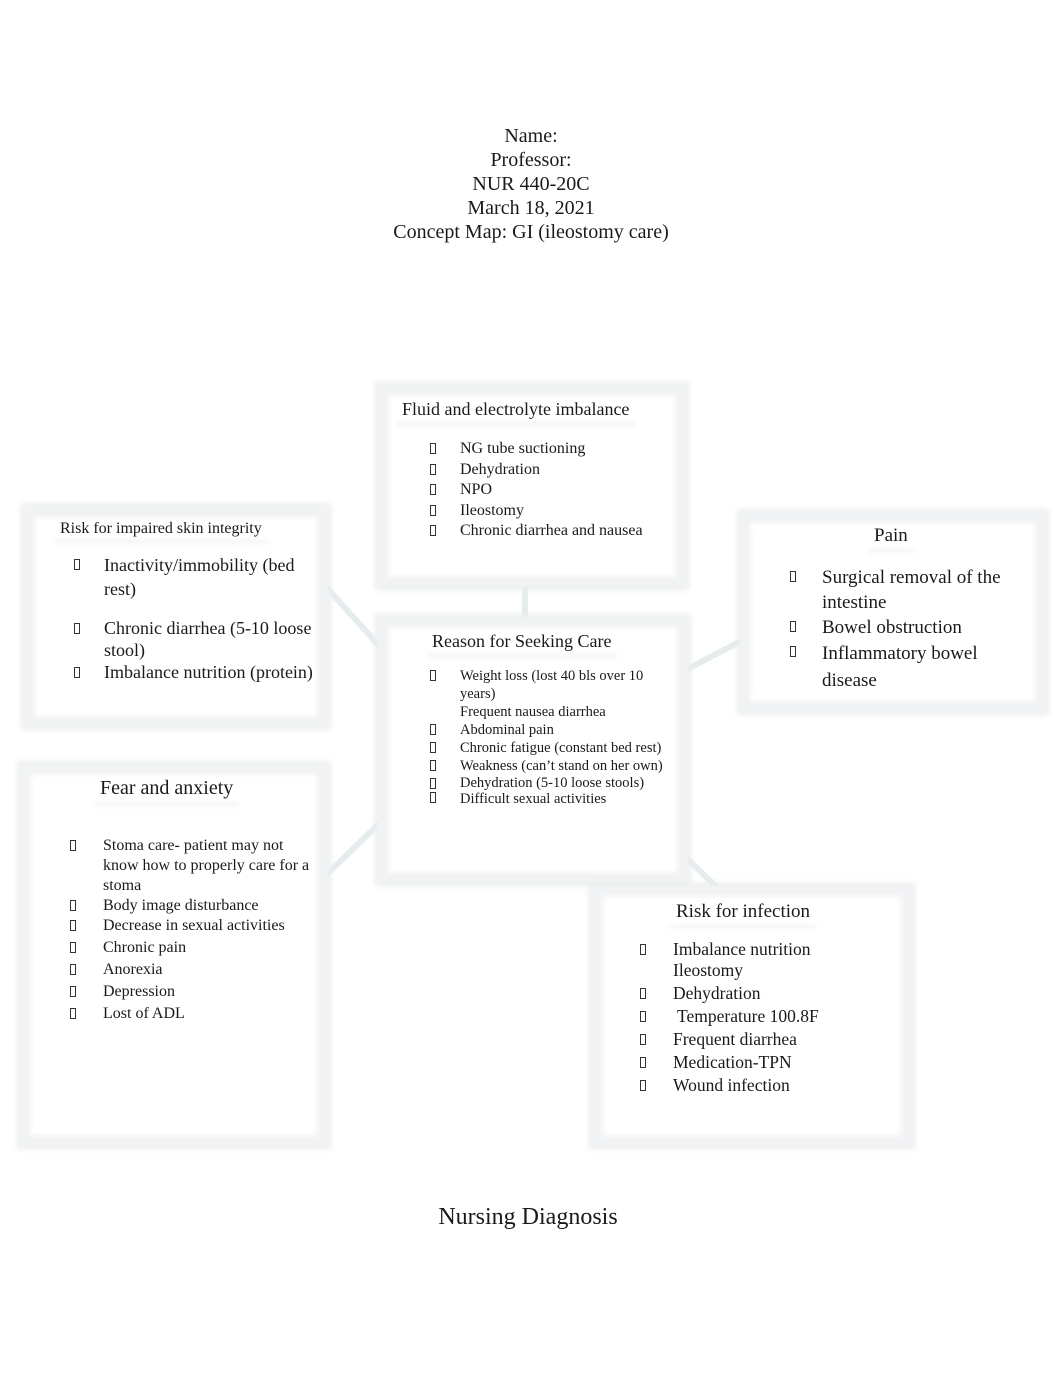 The height and width of the screenshot is (1377, 1062). Describe the element at coordinates (765, 1039) in the screenshot. I see `list-item: Frequent diarrhea` at that location.